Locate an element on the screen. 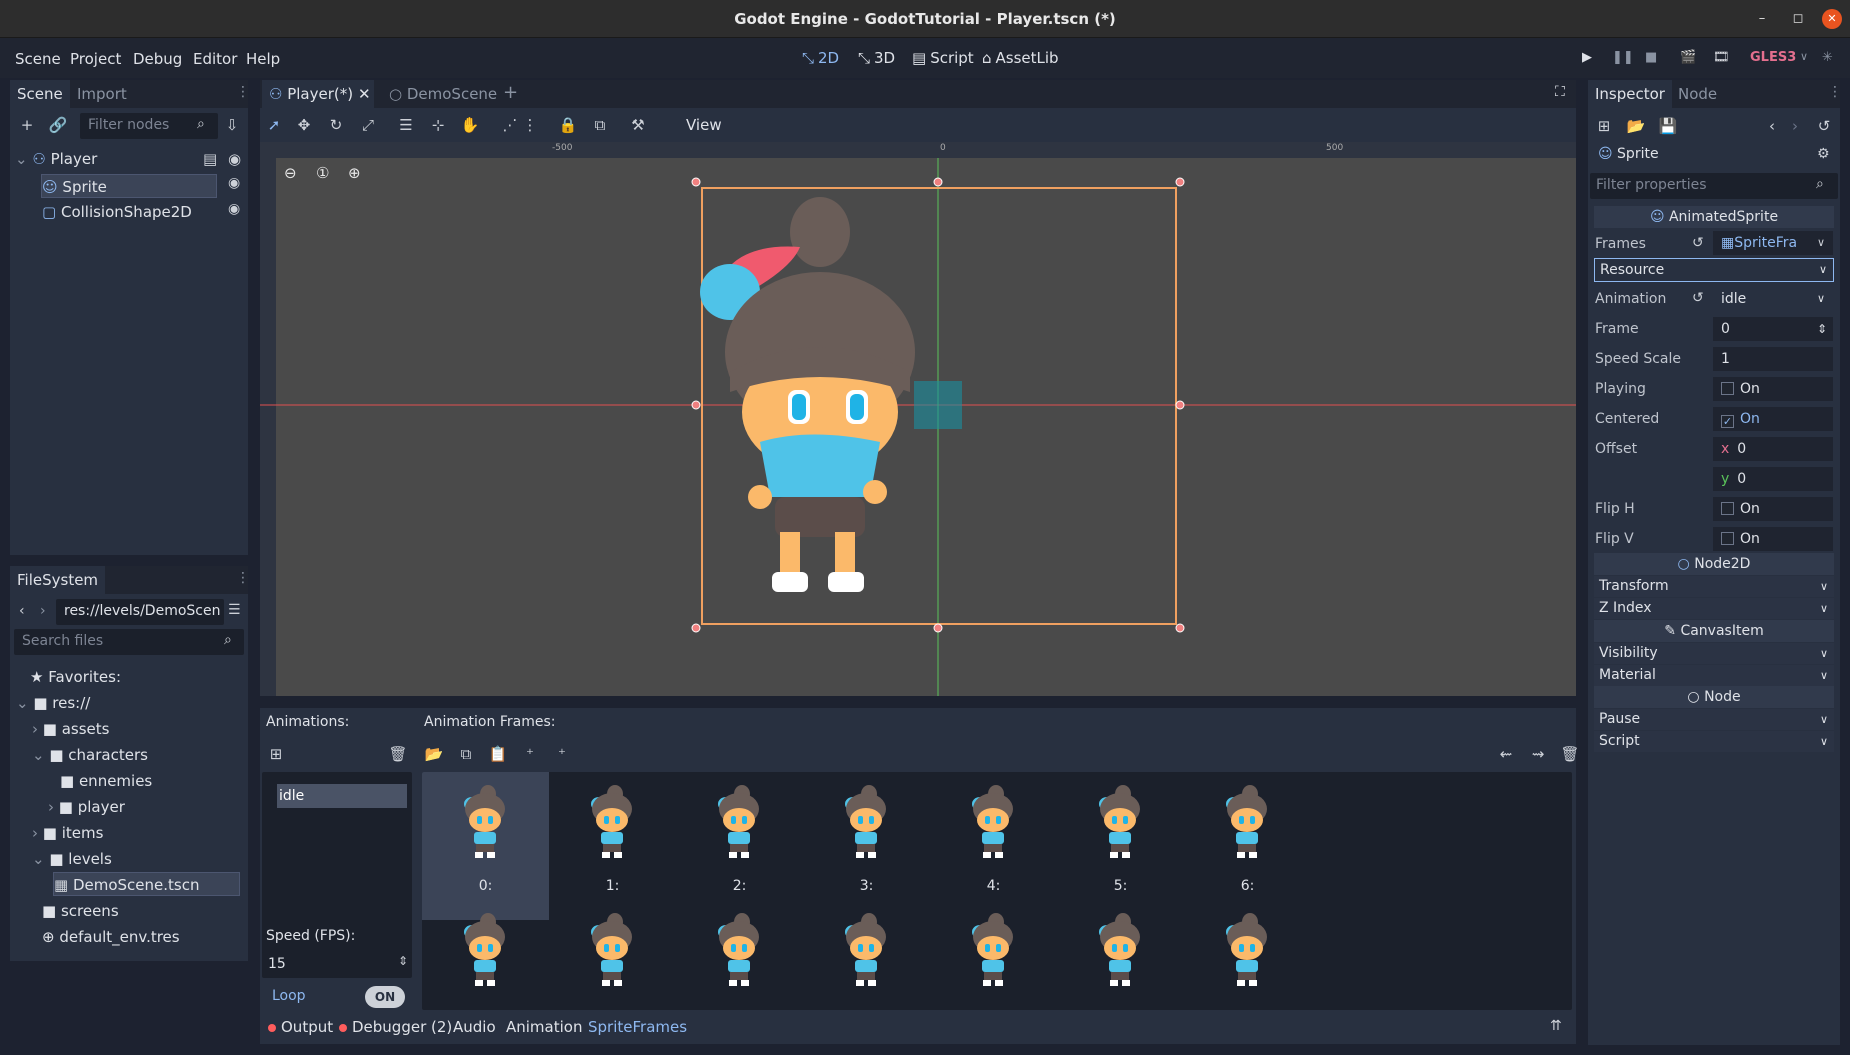  bottom-tab-audio: Audio is located at coordinates (474, 1027).